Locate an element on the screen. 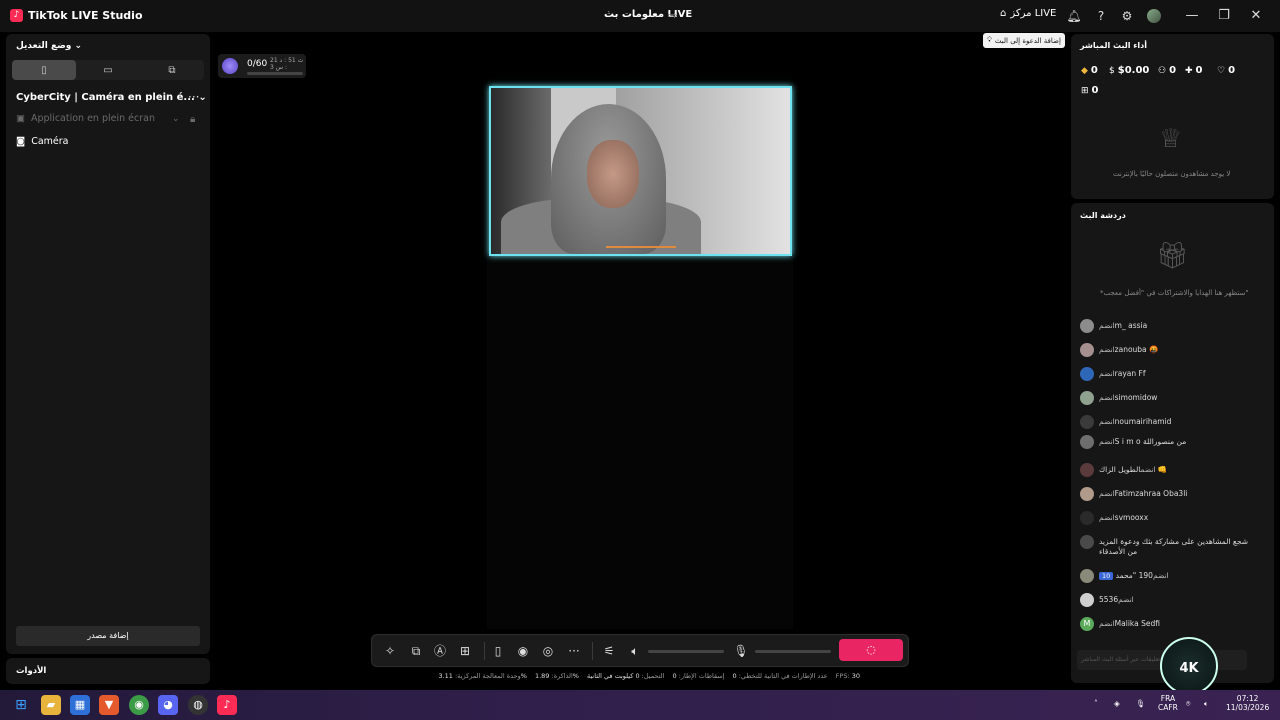 This screenshot has height=720, width=1280. landscape-button: ▭ is located at coordinates (108, 70).